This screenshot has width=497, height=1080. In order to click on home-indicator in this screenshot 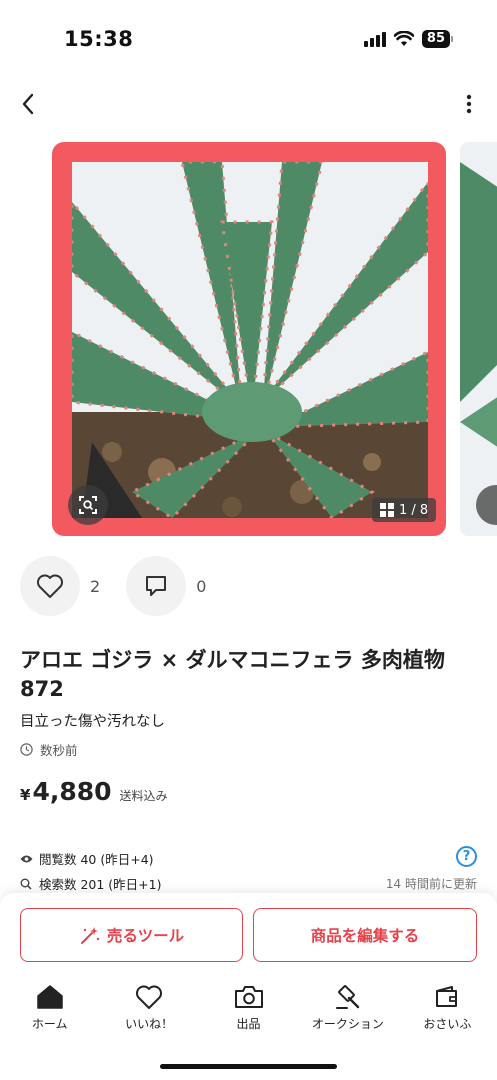, I will do `click(248, 1066)`.